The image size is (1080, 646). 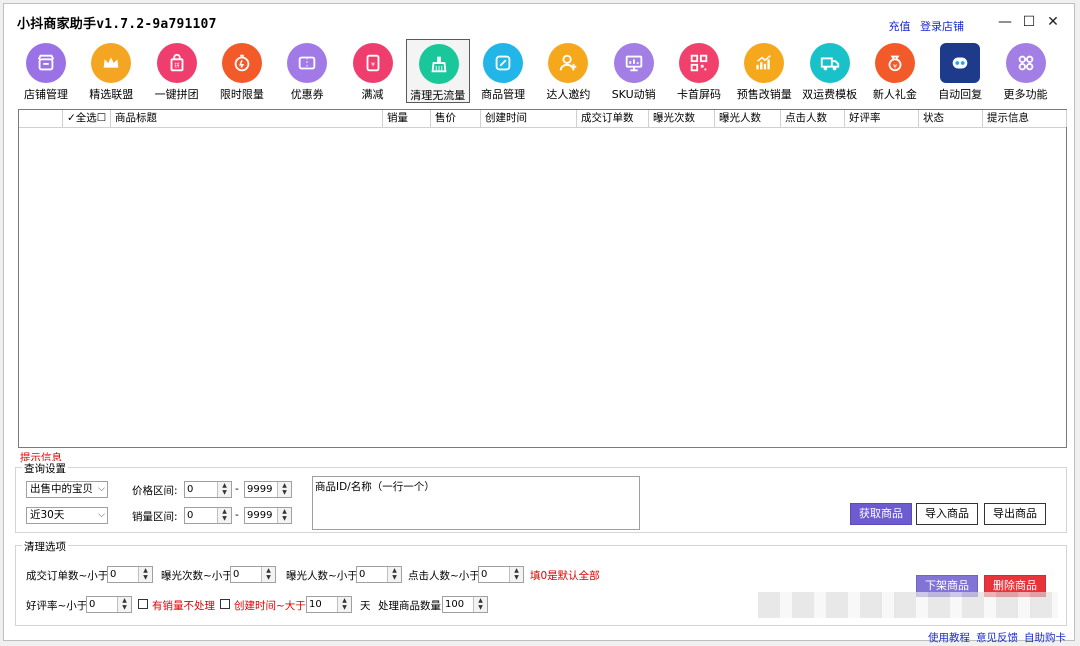 I want to click on self-service-card-link: 自助购卡, so click(x=1045, y=637).